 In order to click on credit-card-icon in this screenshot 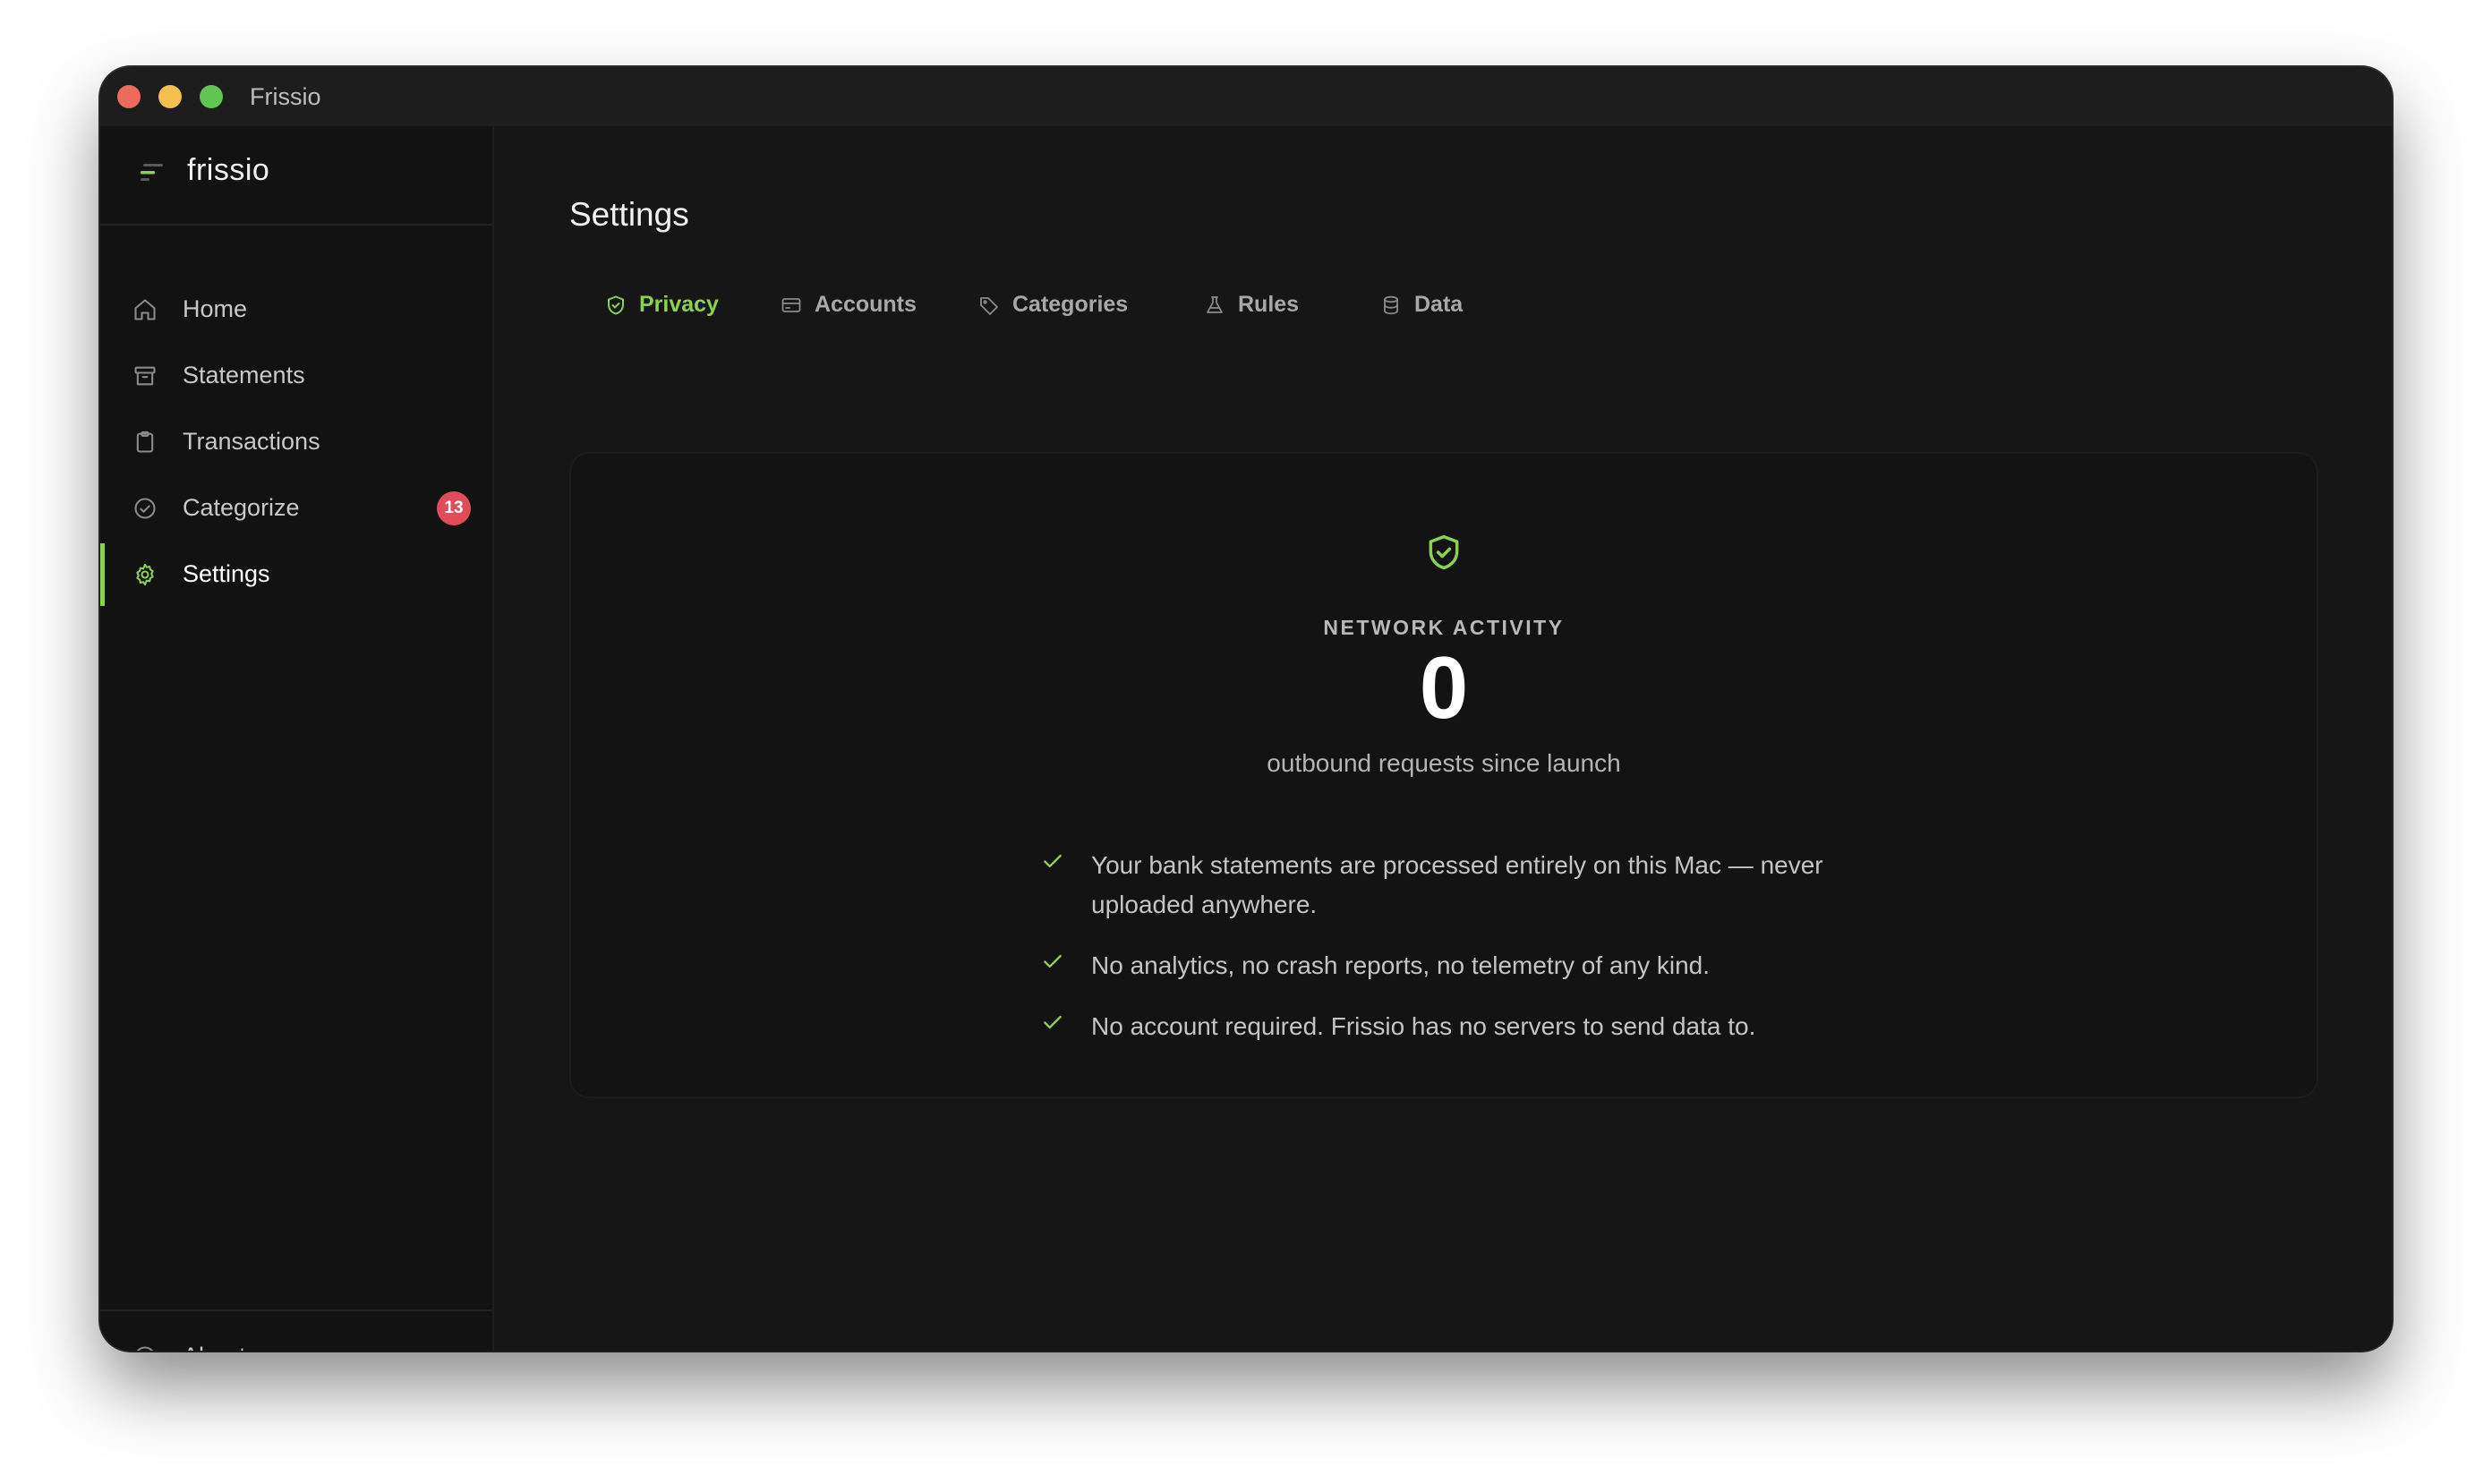, I will do `click(791, 305)`.